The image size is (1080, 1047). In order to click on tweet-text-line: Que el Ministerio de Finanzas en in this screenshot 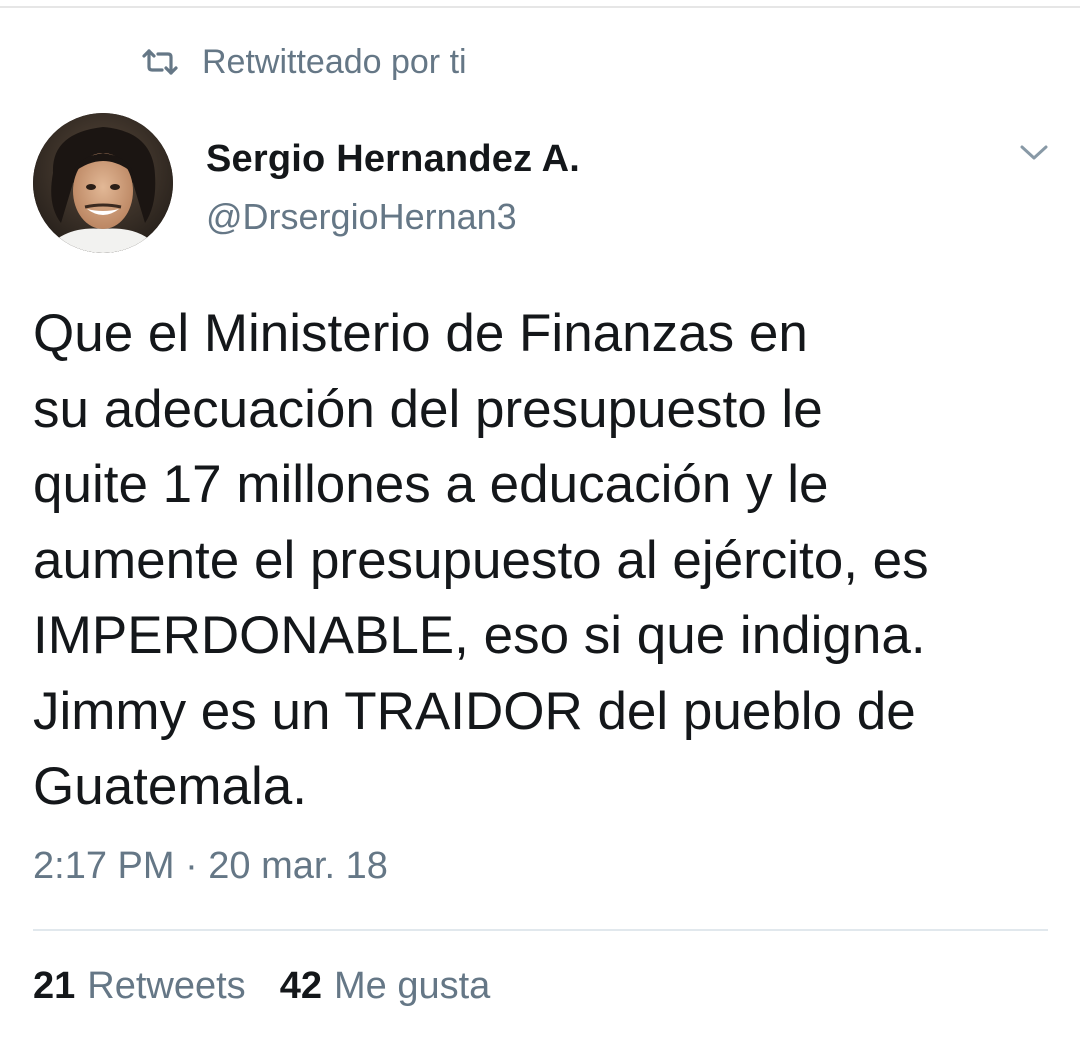, I will do `click(420, 333)`.